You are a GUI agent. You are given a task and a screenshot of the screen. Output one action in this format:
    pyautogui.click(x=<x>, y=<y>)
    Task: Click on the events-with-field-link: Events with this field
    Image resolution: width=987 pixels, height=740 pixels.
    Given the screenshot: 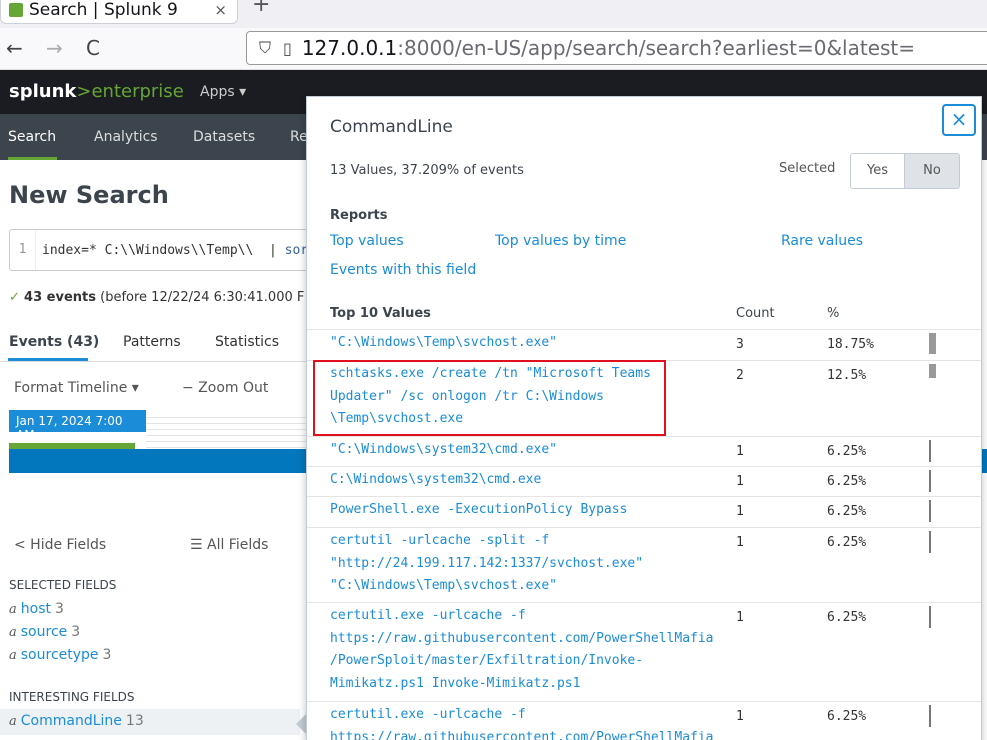 What is the action you would take?
    pyautogui.click(x=403, y=270)
    